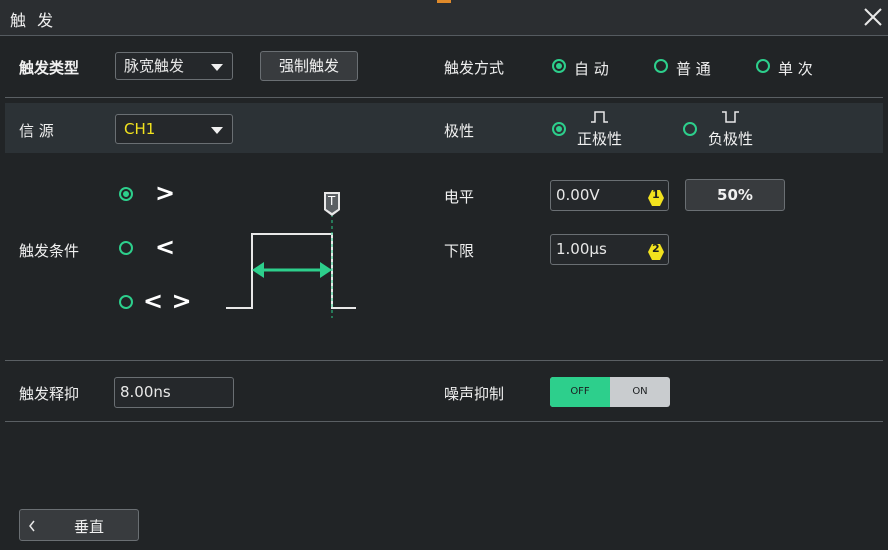 The width and height of the screenshot is (888, 550). Describe the element at coordinates (149, 194) in the screenshot. I see `condition-greater: >` at that location.